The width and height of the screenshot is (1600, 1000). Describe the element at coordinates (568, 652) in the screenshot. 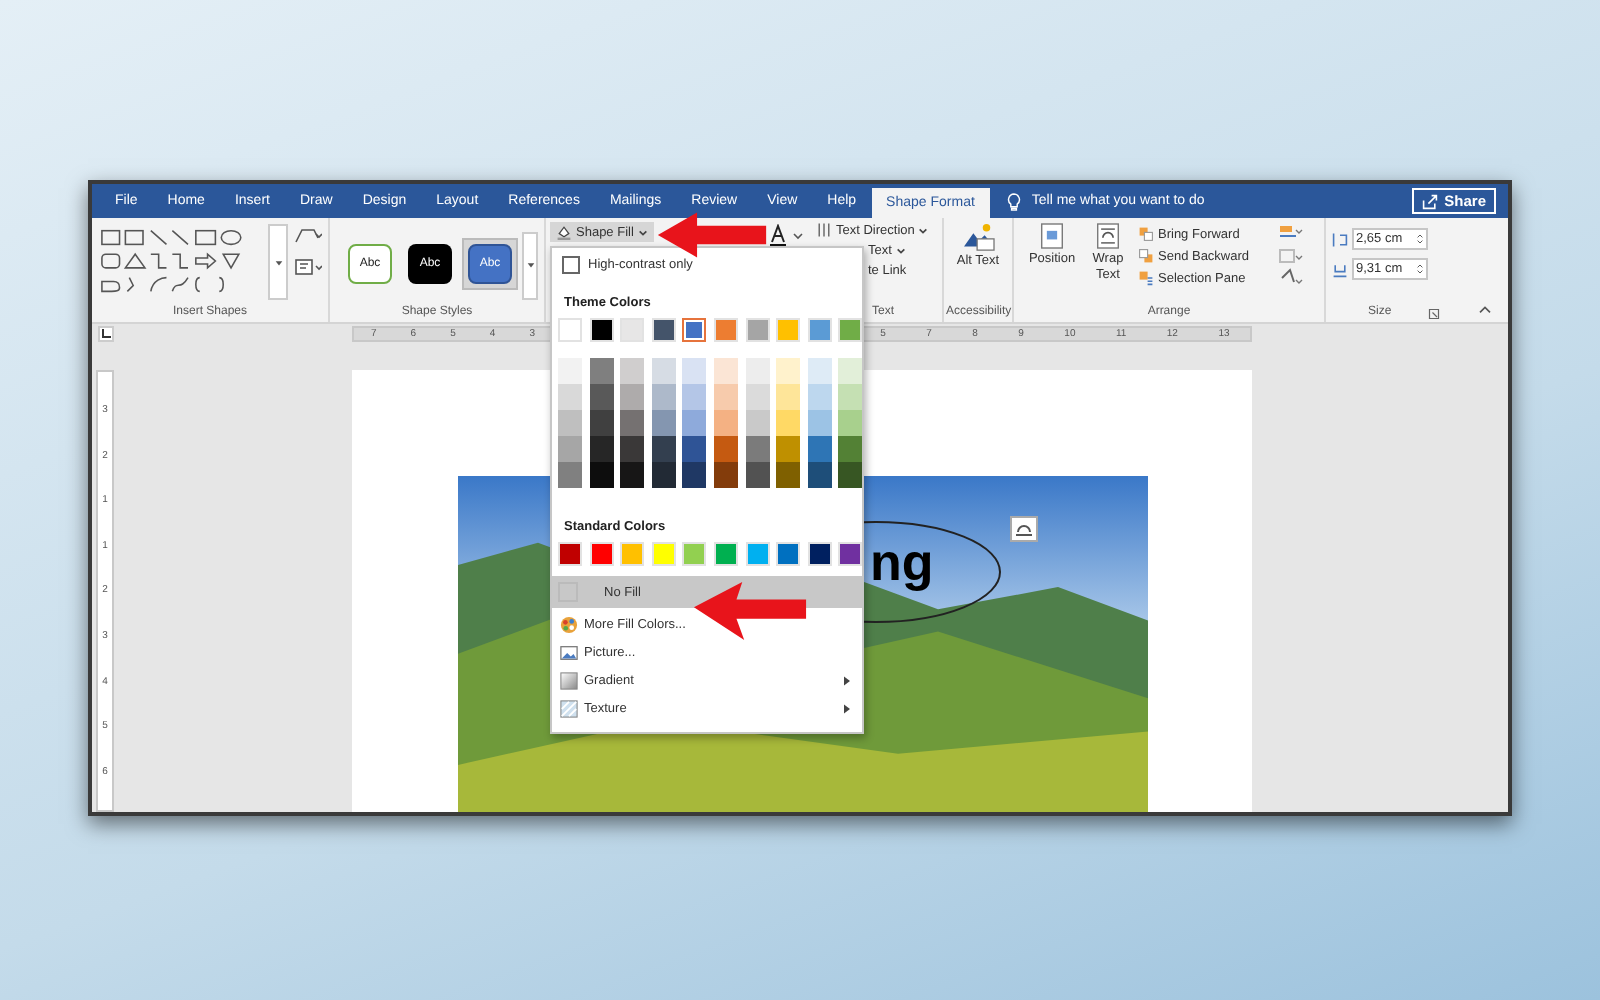

I see `picture-icon` at that location.